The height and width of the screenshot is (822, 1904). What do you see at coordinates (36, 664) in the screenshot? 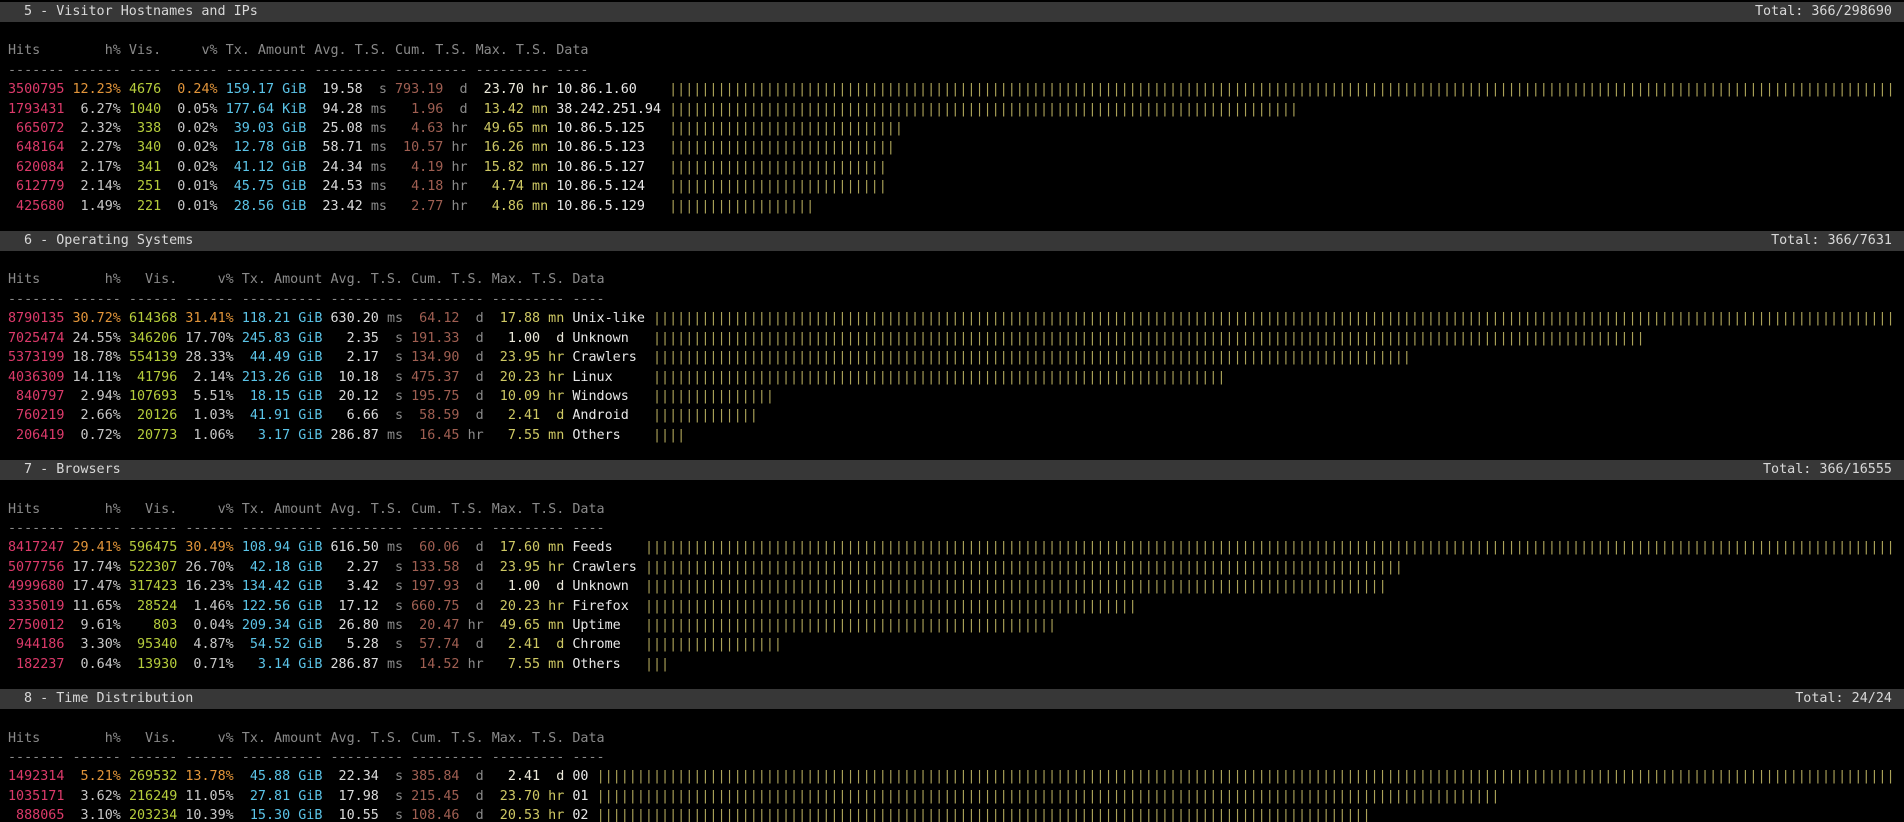
I see `cell-hits: 182237` at bounding box center [36, 664].